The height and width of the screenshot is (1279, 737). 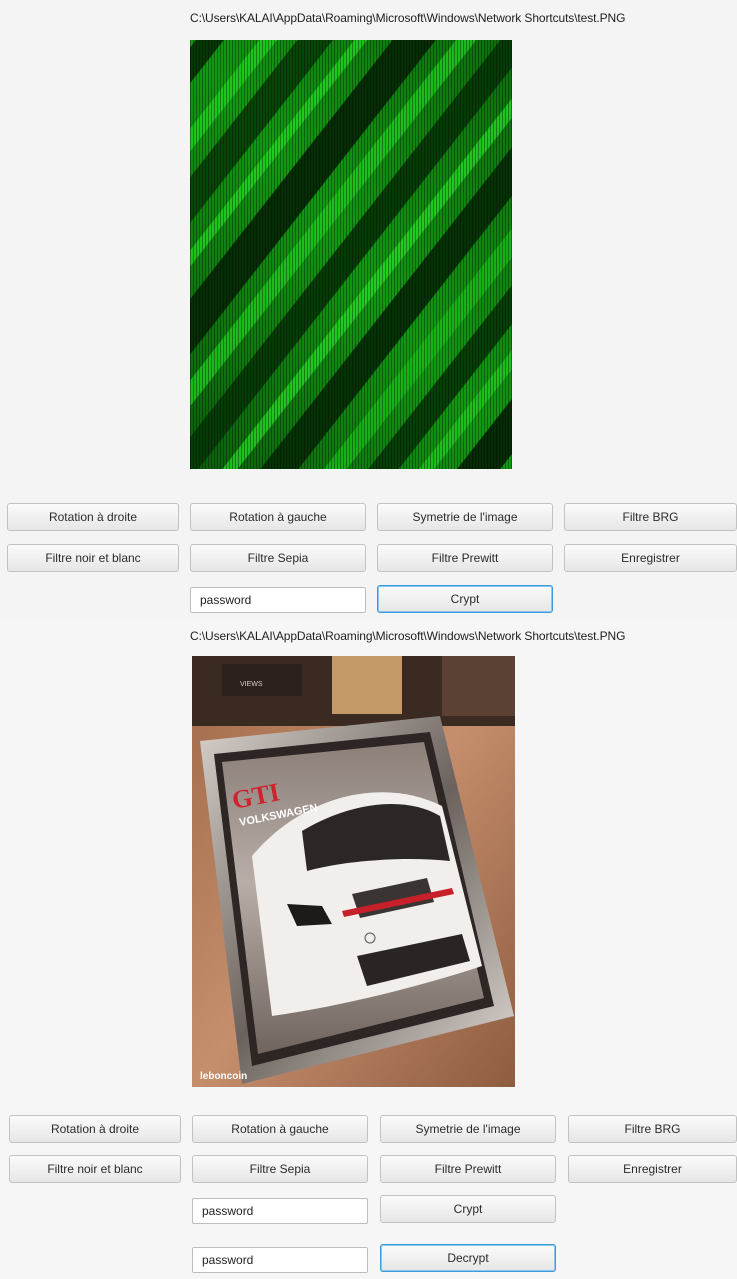 I want to click on encrypted-image, so click(x=351, y=254).